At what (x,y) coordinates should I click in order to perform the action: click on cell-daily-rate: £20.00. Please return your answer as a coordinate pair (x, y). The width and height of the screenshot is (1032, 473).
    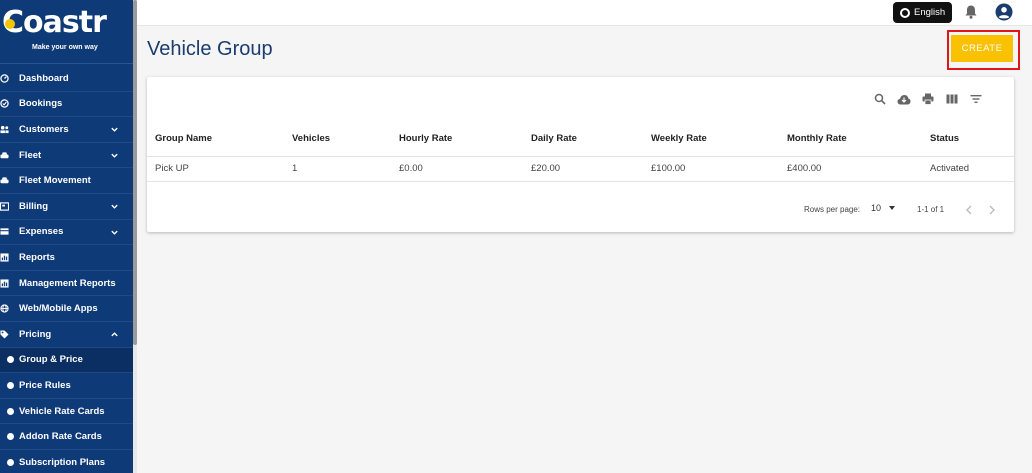
    Looking at the image, I should click on (546, 168).